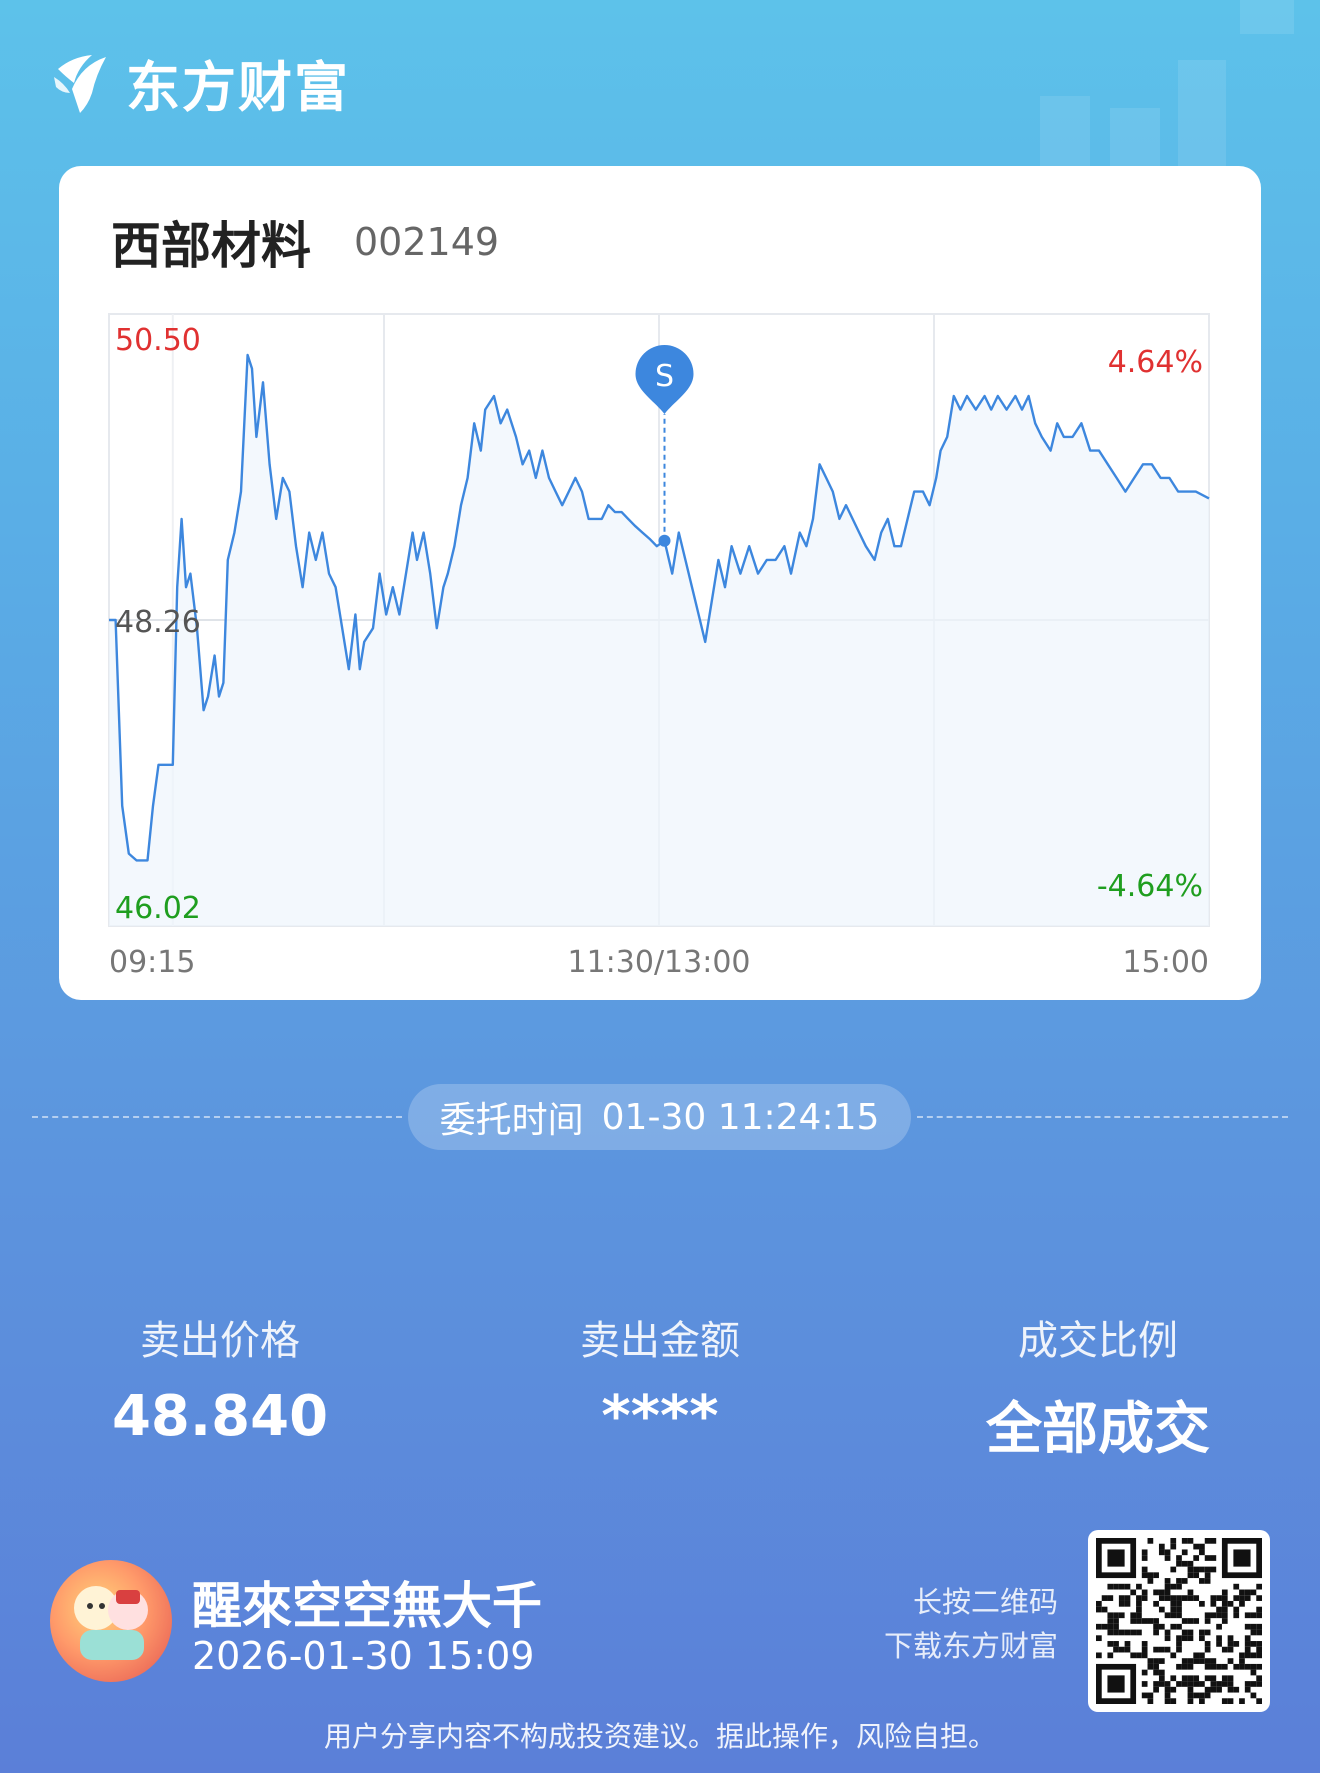 The image size is (1320, 1773). What do you see at coordinates (1098, 1386) in the screenshot?
I see `stat-fill-ratio: 成交比例 全部成交` at bounding box center [1098, 1386].